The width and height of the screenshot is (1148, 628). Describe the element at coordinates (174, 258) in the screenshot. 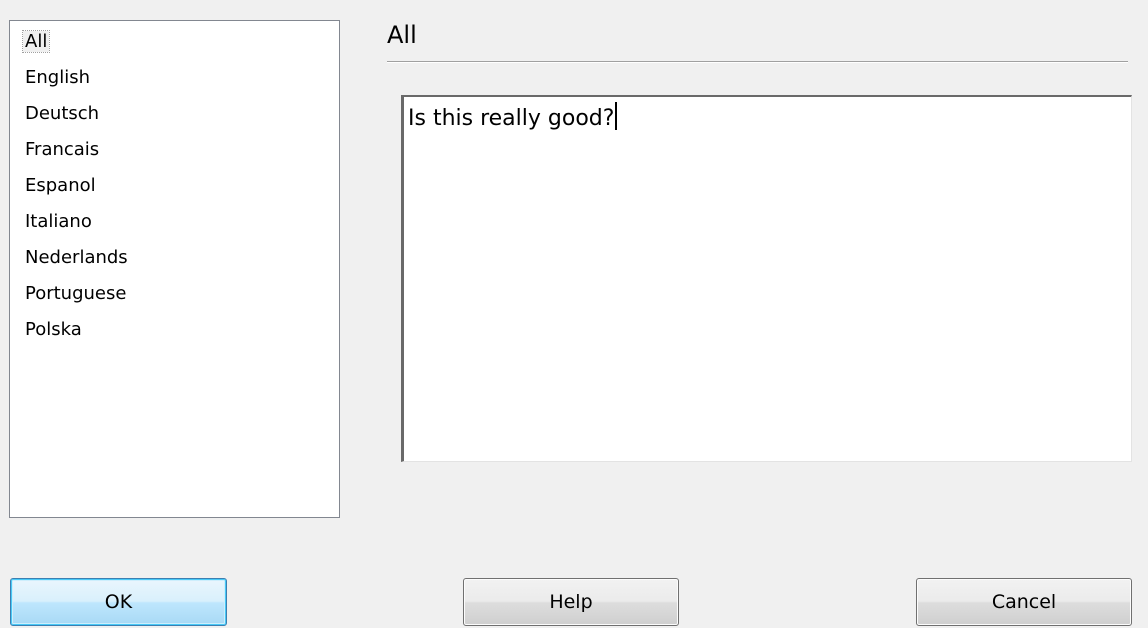

I see `list-item-nederlands: Nederlands` at that location.